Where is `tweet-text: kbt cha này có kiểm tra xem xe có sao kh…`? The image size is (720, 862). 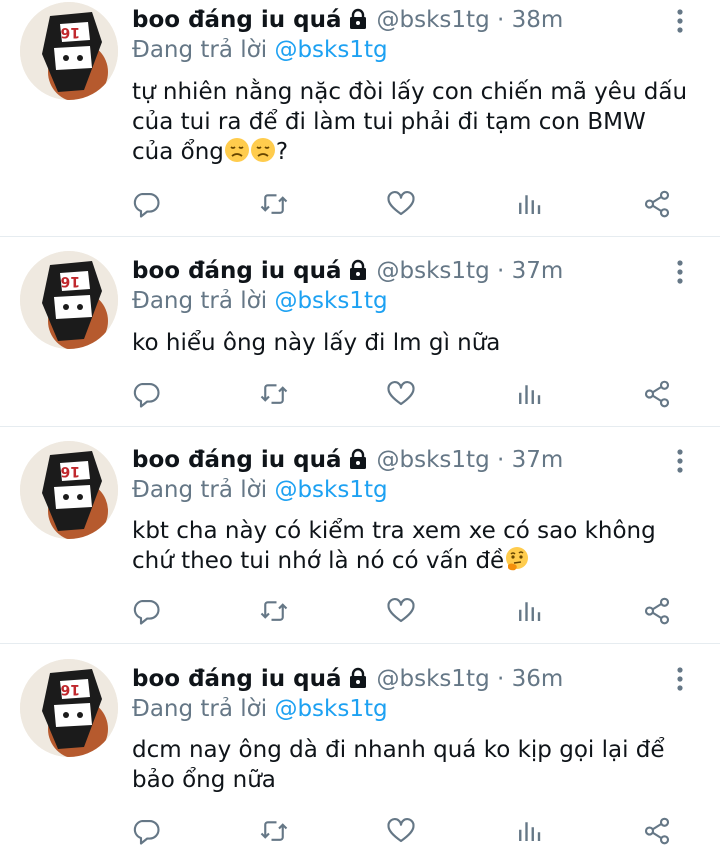 tweet-text: kbt cha này có kiểm tra xem xe có sao kh… is located at coordinates (412, 546).